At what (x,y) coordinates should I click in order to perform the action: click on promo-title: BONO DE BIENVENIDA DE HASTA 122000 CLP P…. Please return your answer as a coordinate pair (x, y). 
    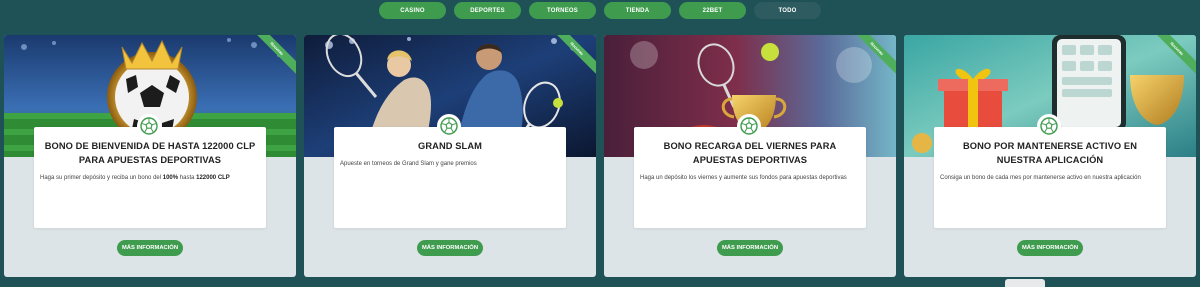
    Looking at the image, I should click on (150, 153).